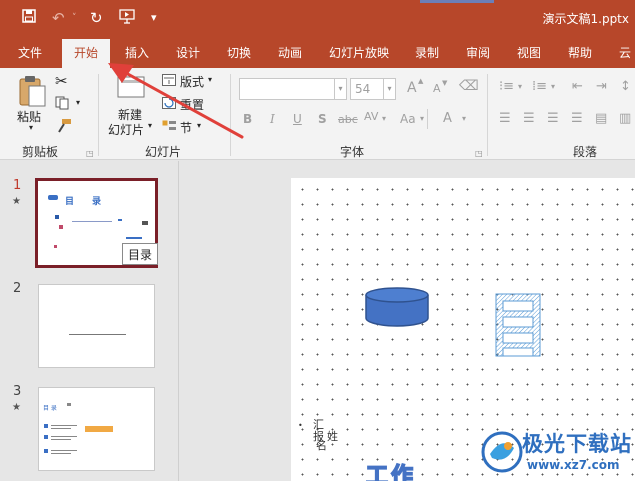  Describe the element at coordinates (408, 119) in the screenshot. I see `change-case-button: Aa` at that location.